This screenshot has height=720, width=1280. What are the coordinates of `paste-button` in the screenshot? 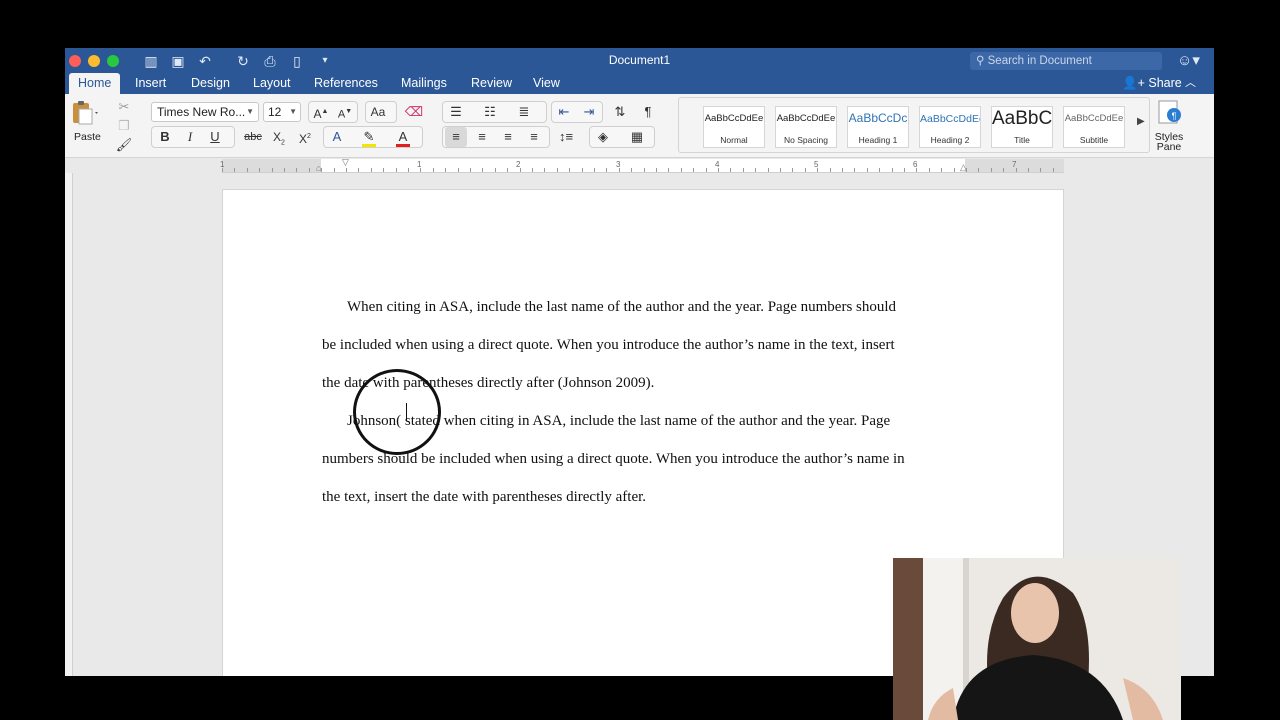 It's located at (84, 113).